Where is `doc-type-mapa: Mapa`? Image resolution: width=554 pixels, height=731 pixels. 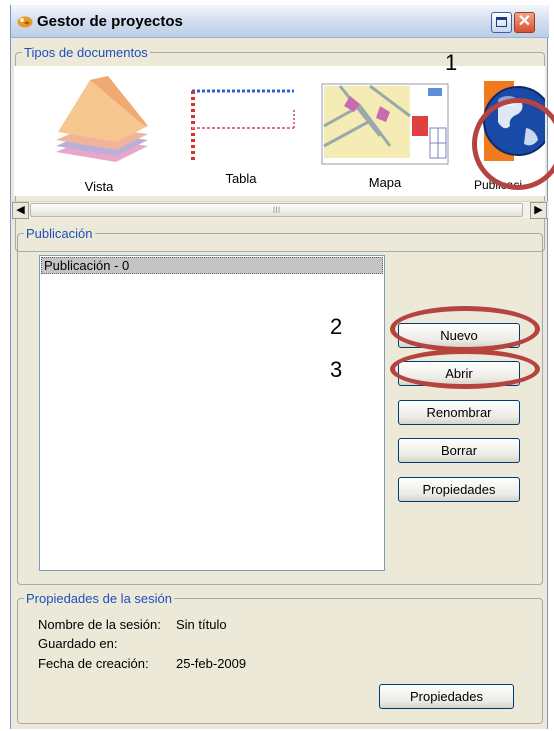
doc-type-mapa: Mapa is located at coordinates (385, 131).